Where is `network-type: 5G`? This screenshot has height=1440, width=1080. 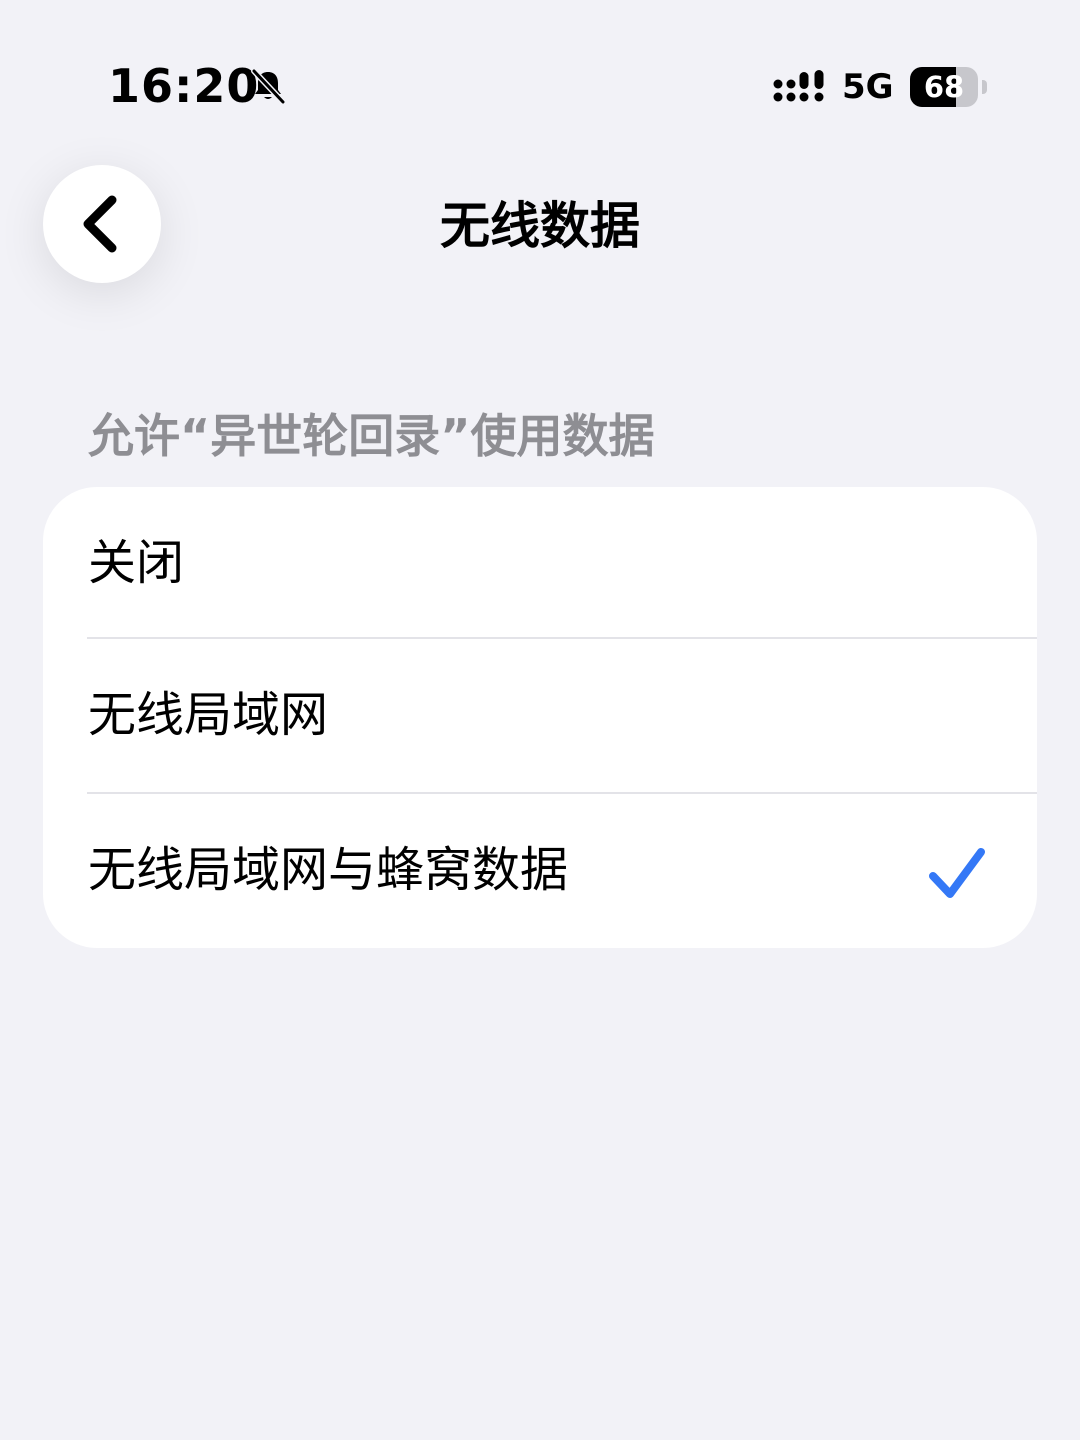
network-type: 5G is located at coordinates (868, 87).